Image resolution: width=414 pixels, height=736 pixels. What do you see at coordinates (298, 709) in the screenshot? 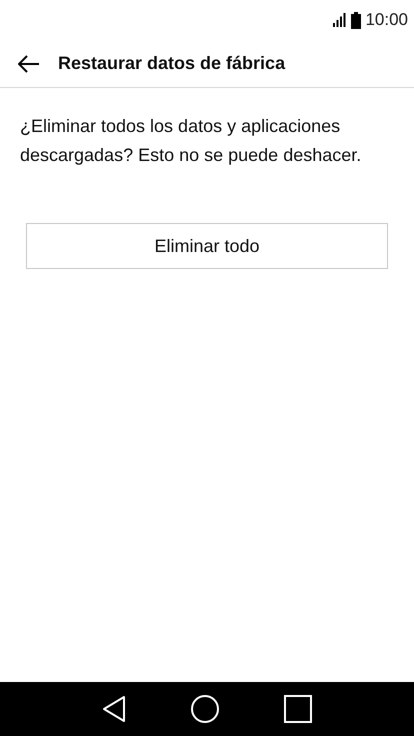
I see `recents-nav-icon` at bounding box center [298, 709].